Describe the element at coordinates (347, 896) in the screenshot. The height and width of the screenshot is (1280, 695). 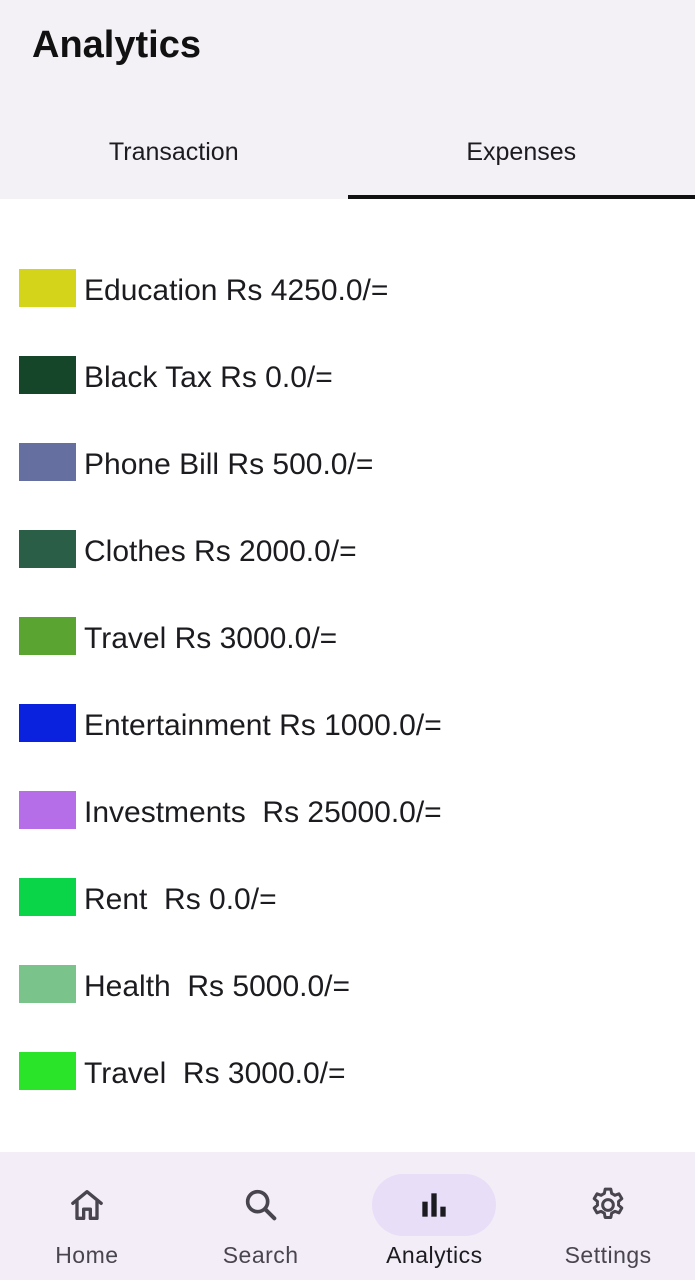
I see `legend-item: Rent Rs 0.0/=` at that location.